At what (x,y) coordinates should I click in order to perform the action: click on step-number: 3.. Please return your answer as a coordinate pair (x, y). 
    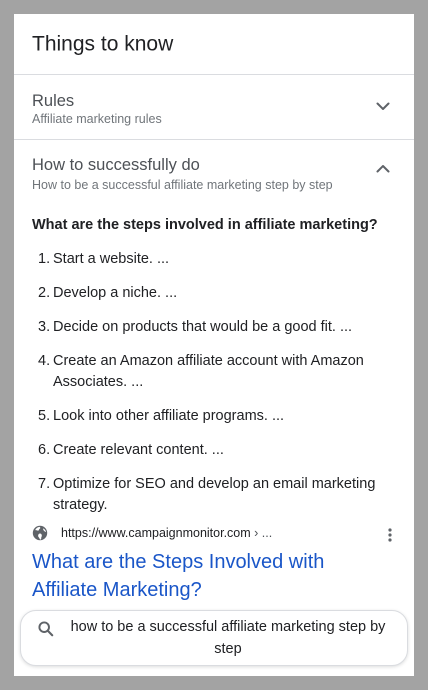
    Looking at the image, I should click on (44, 327).